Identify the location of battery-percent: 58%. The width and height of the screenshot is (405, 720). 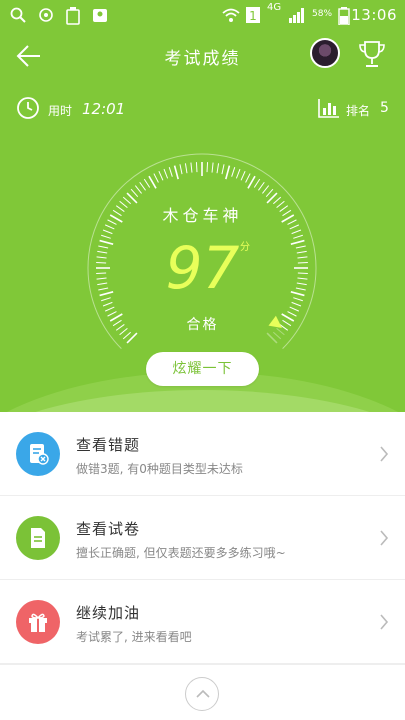
(322, 14).